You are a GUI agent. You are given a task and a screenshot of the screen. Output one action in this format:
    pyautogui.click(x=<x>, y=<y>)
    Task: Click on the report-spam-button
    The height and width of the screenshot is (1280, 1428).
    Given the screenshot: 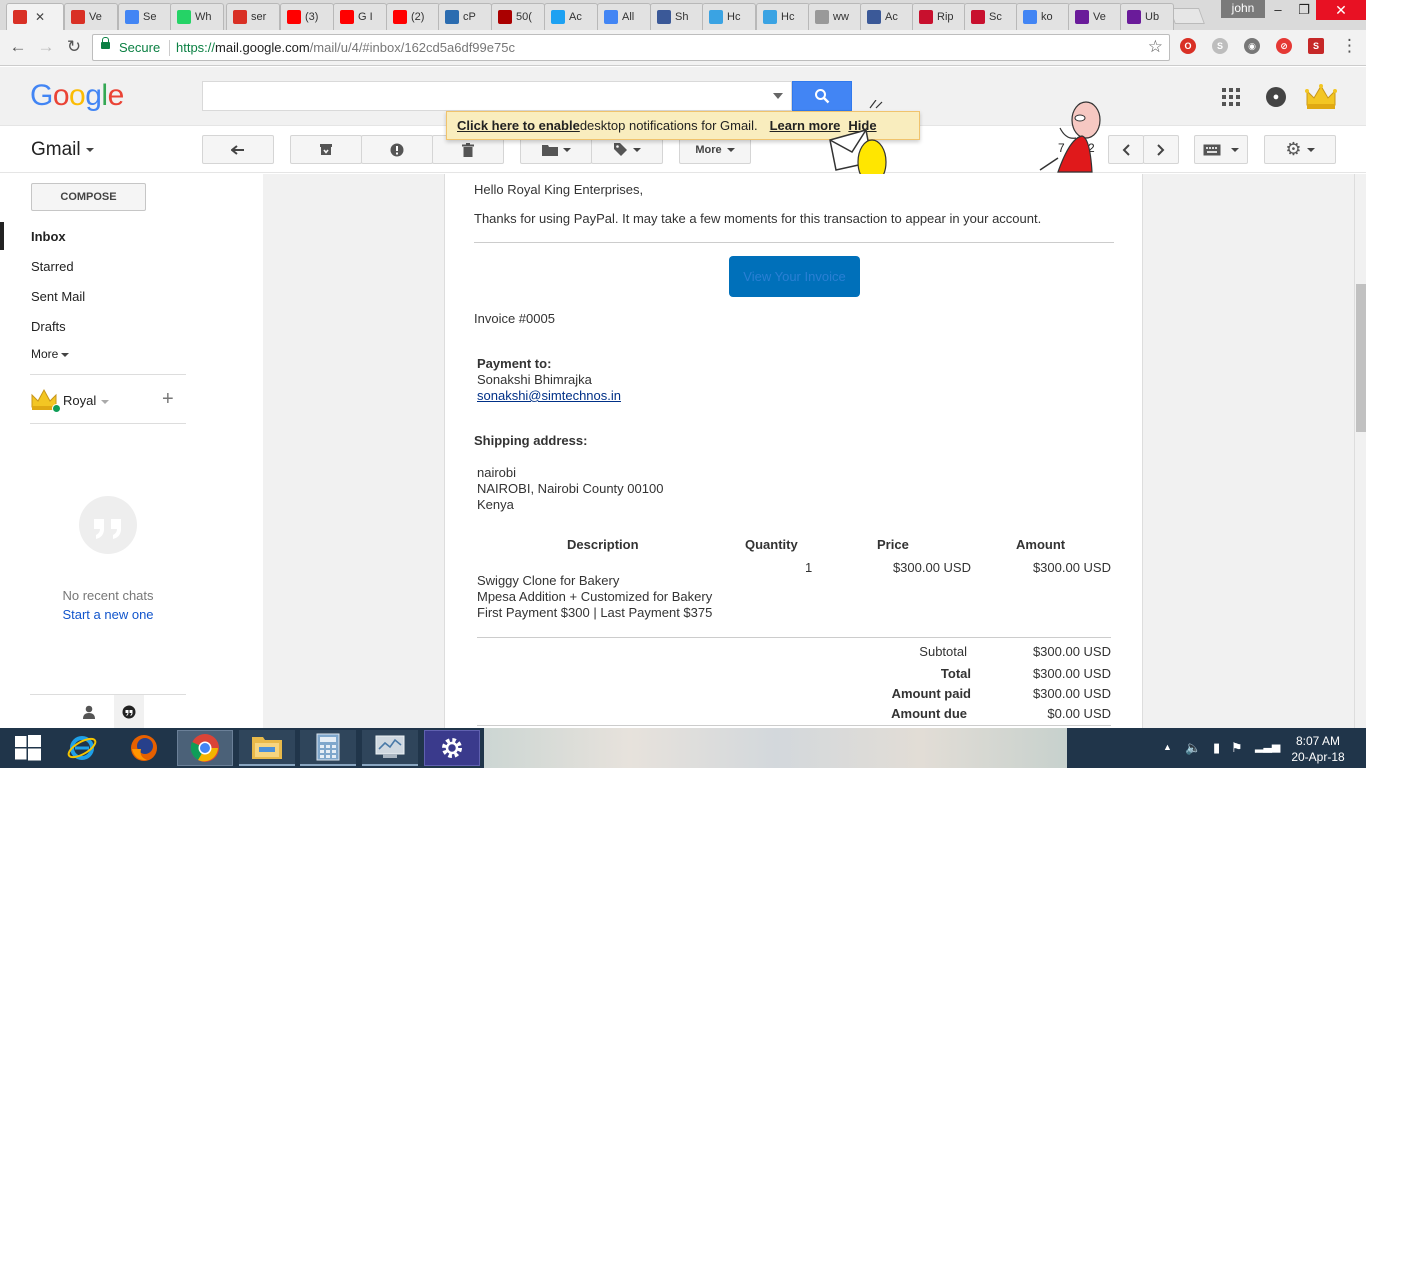 What is the action you would take?
    pyautogui.click(x=397, y=149)
    